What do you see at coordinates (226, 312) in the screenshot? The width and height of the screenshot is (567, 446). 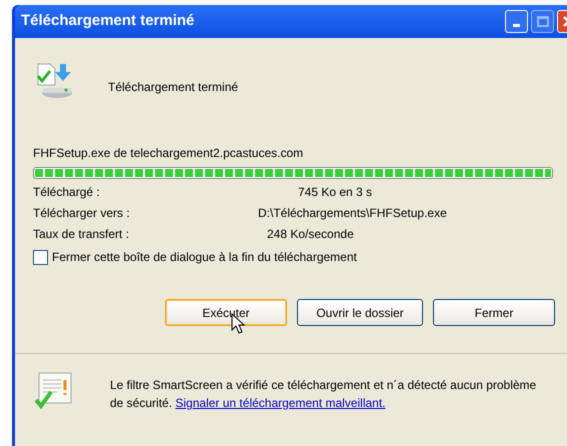 I see `dialog-button: Exécuter` at bounding box center [226, 312].